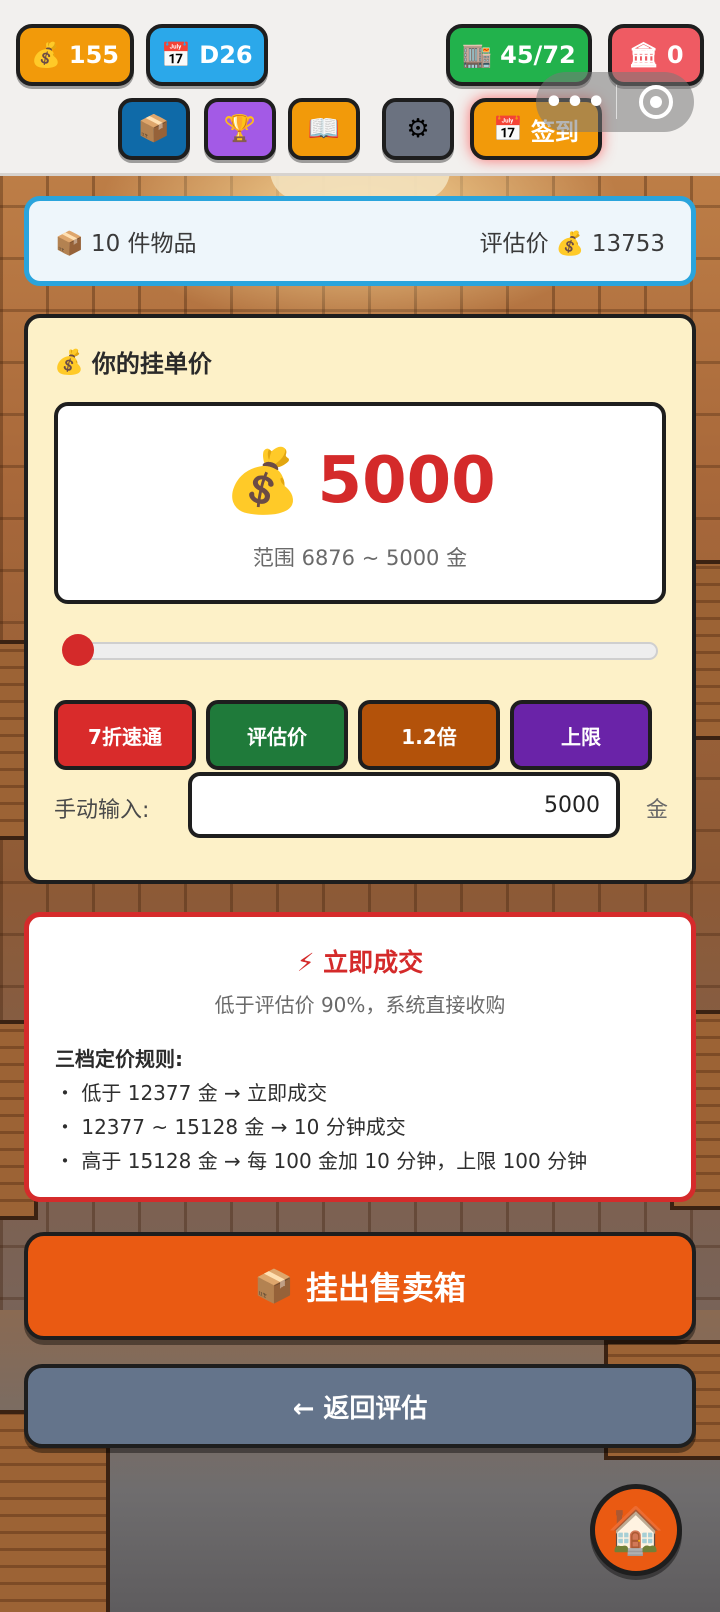 This screenshot has height=1612, width=720. I want to click on achievements-button: 🏆, so click(240, 129).